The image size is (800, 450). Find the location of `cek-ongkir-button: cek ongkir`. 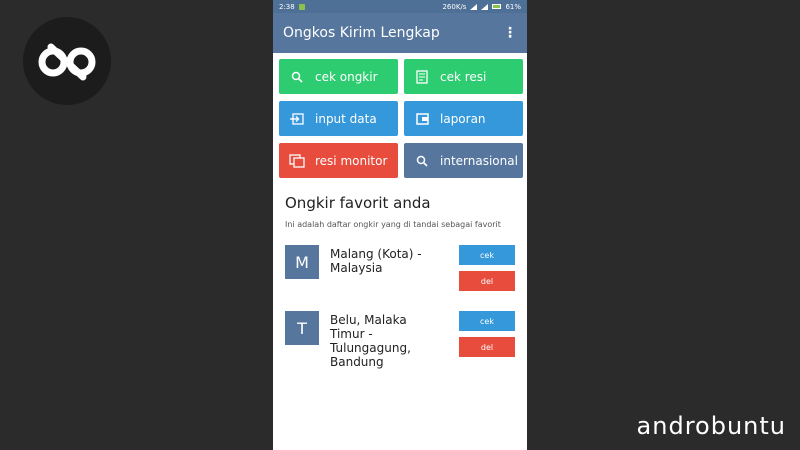

cek-ongkir-button: cek ongkir is located at coordinates (338, 76).